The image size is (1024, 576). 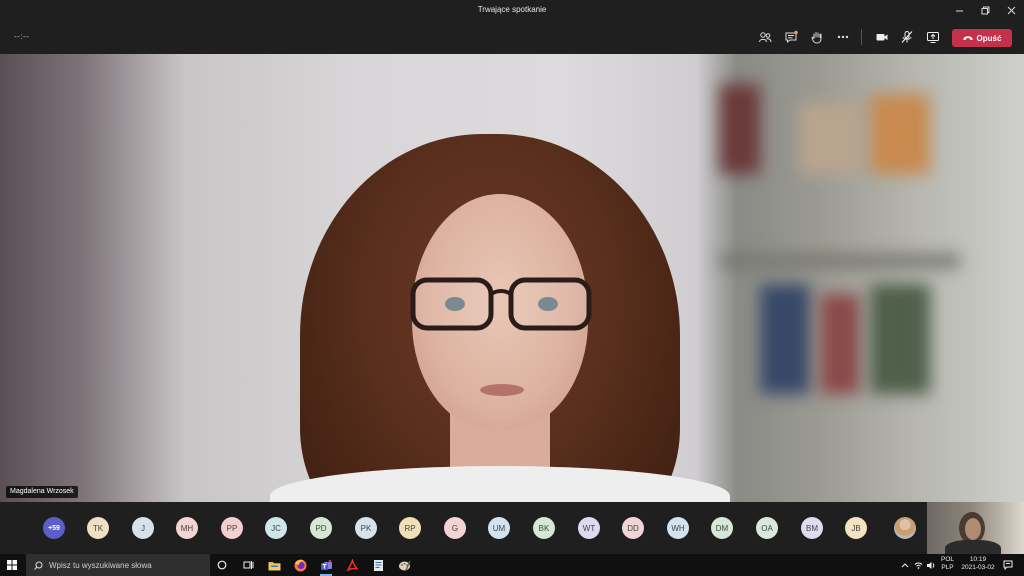 What do you see at coordinates (98, 528) in the screenshot?
I see `participant-avatar: TK` at bounding box center [98, 528].